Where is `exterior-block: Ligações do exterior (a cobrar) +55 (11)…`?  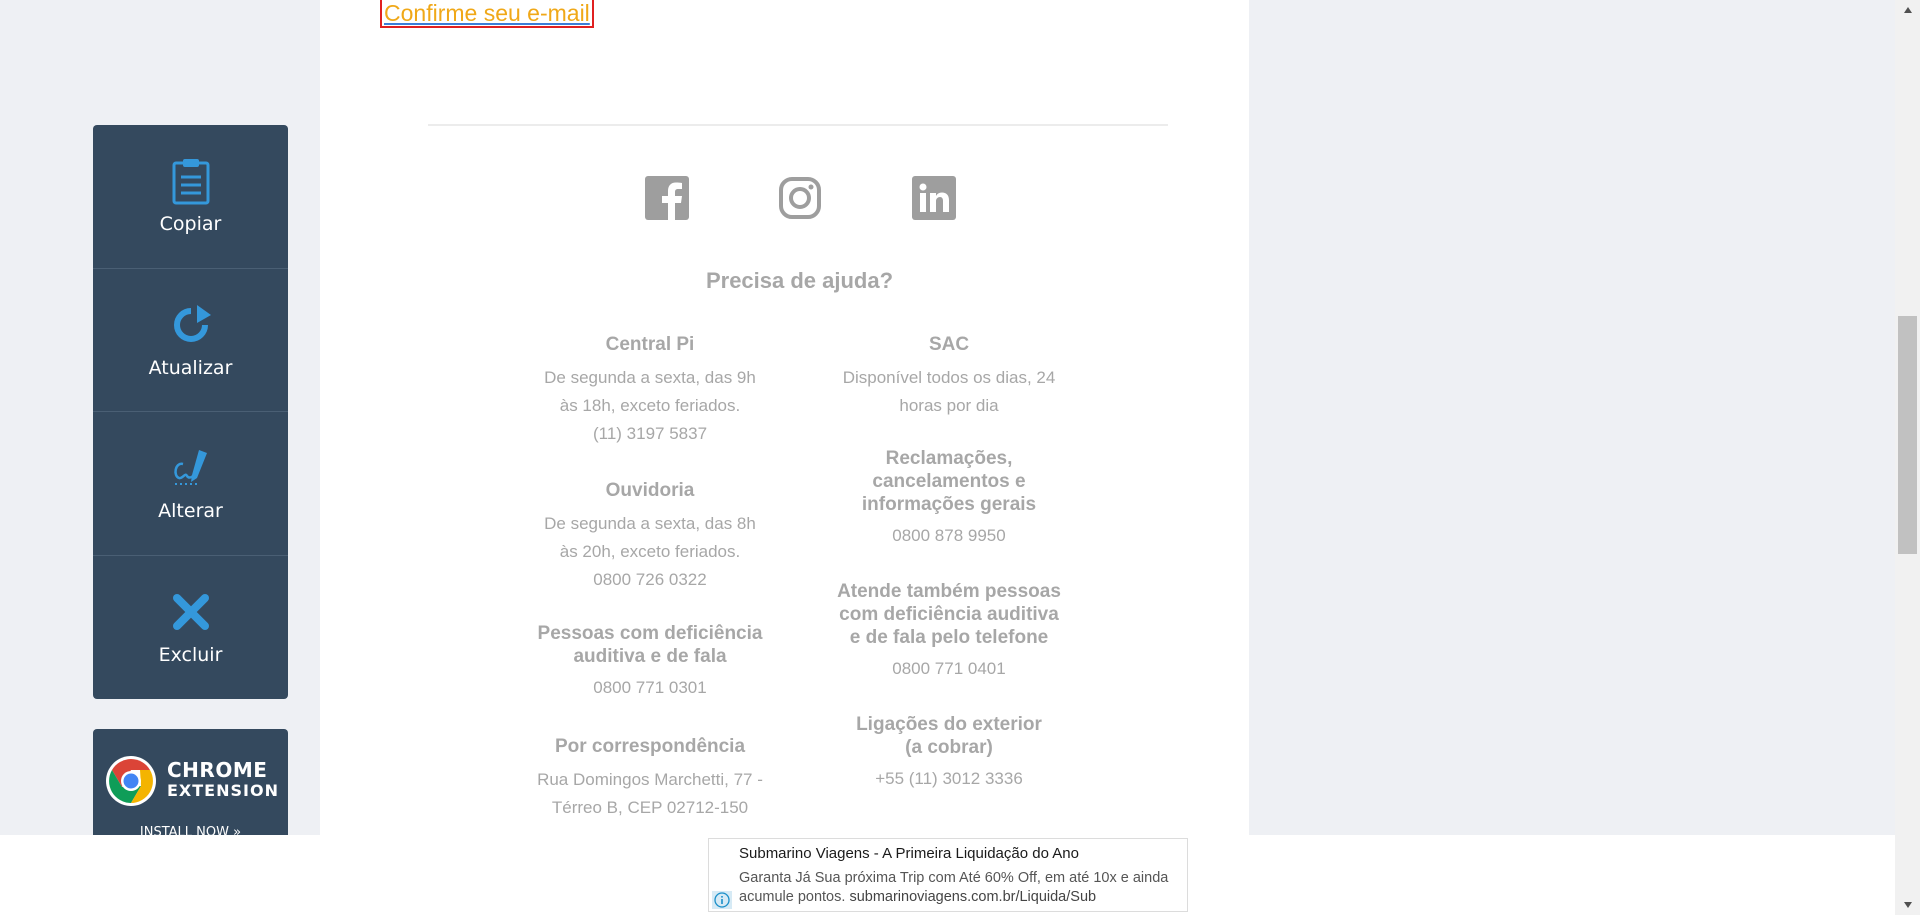 exterior-block: Ligações do exterior (a cobrar) +55 (11)… is located at coordinates (949, 753).